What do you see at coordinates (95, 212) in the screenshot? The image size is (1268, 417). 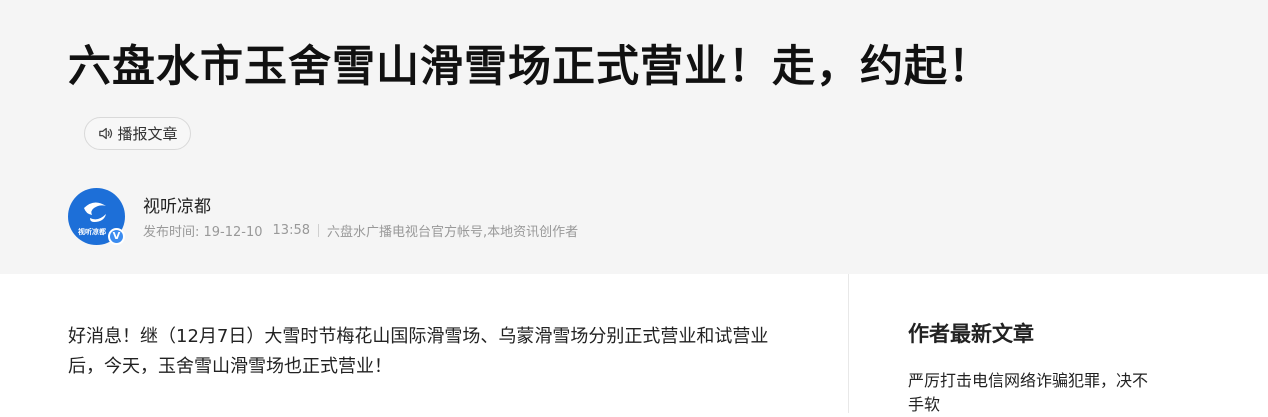 I see `channel-logo-icon` at bounding box center [95, 212].